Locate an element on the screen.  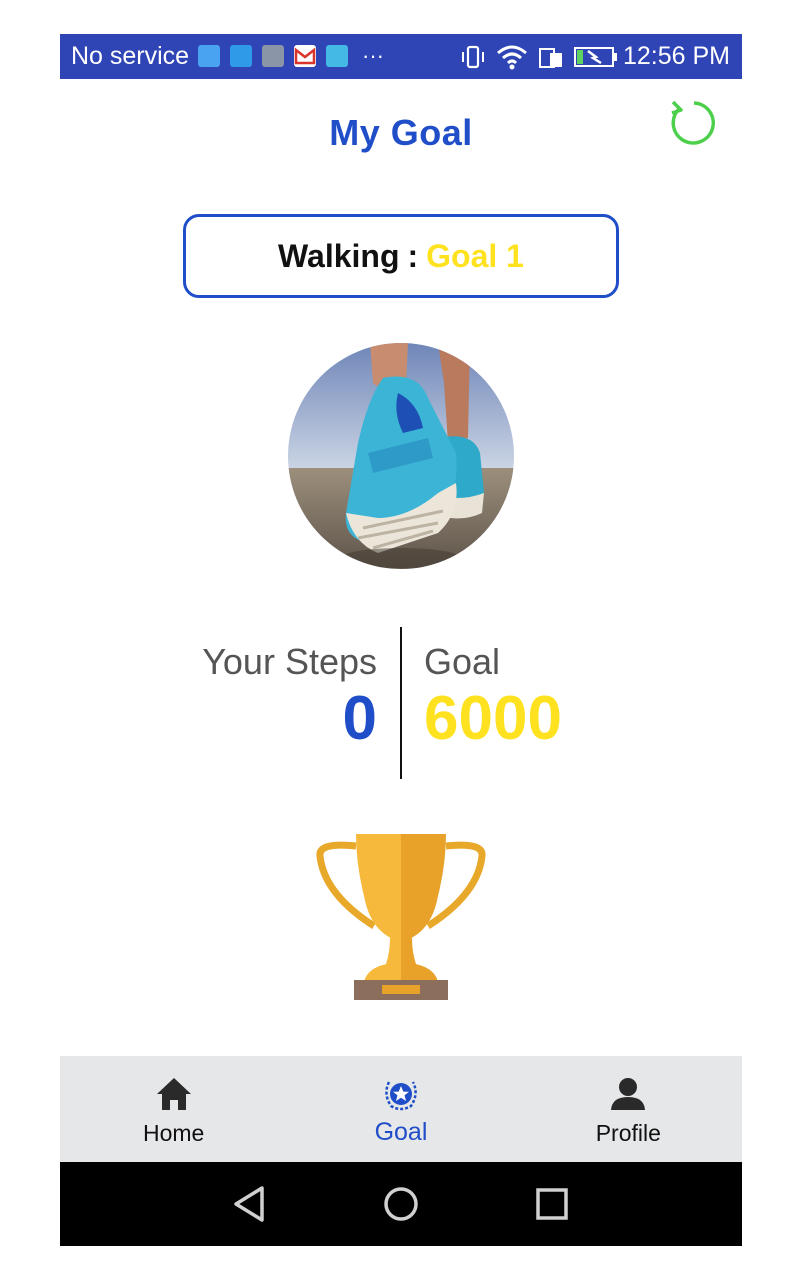
step-stats: Your Steps 0 Goal 6000 is located at coordinates (401, 703).